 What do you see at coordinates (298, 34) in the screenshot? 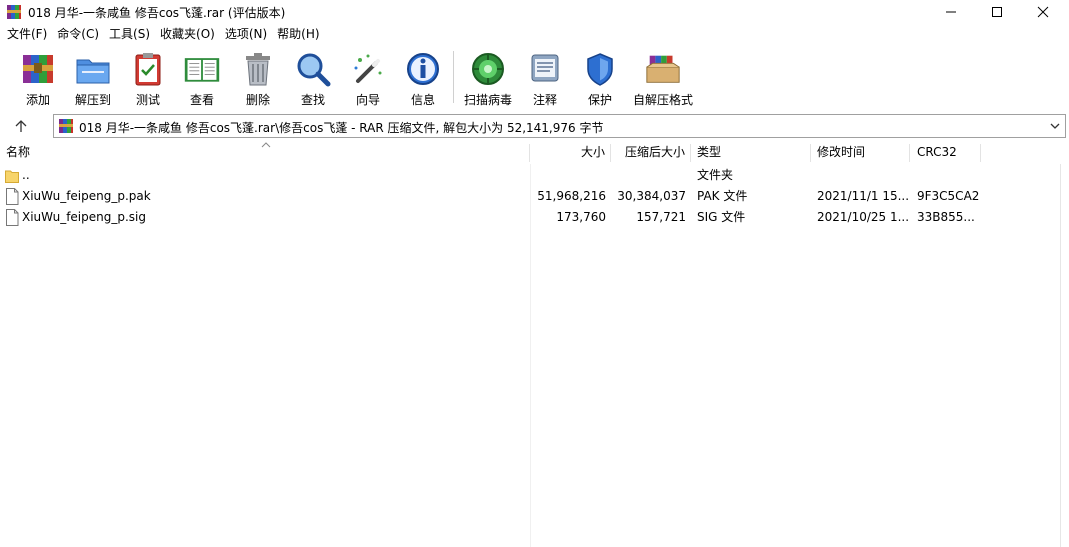
I see `menu-help: 帮助(H)` at bounding box center [298, 34].